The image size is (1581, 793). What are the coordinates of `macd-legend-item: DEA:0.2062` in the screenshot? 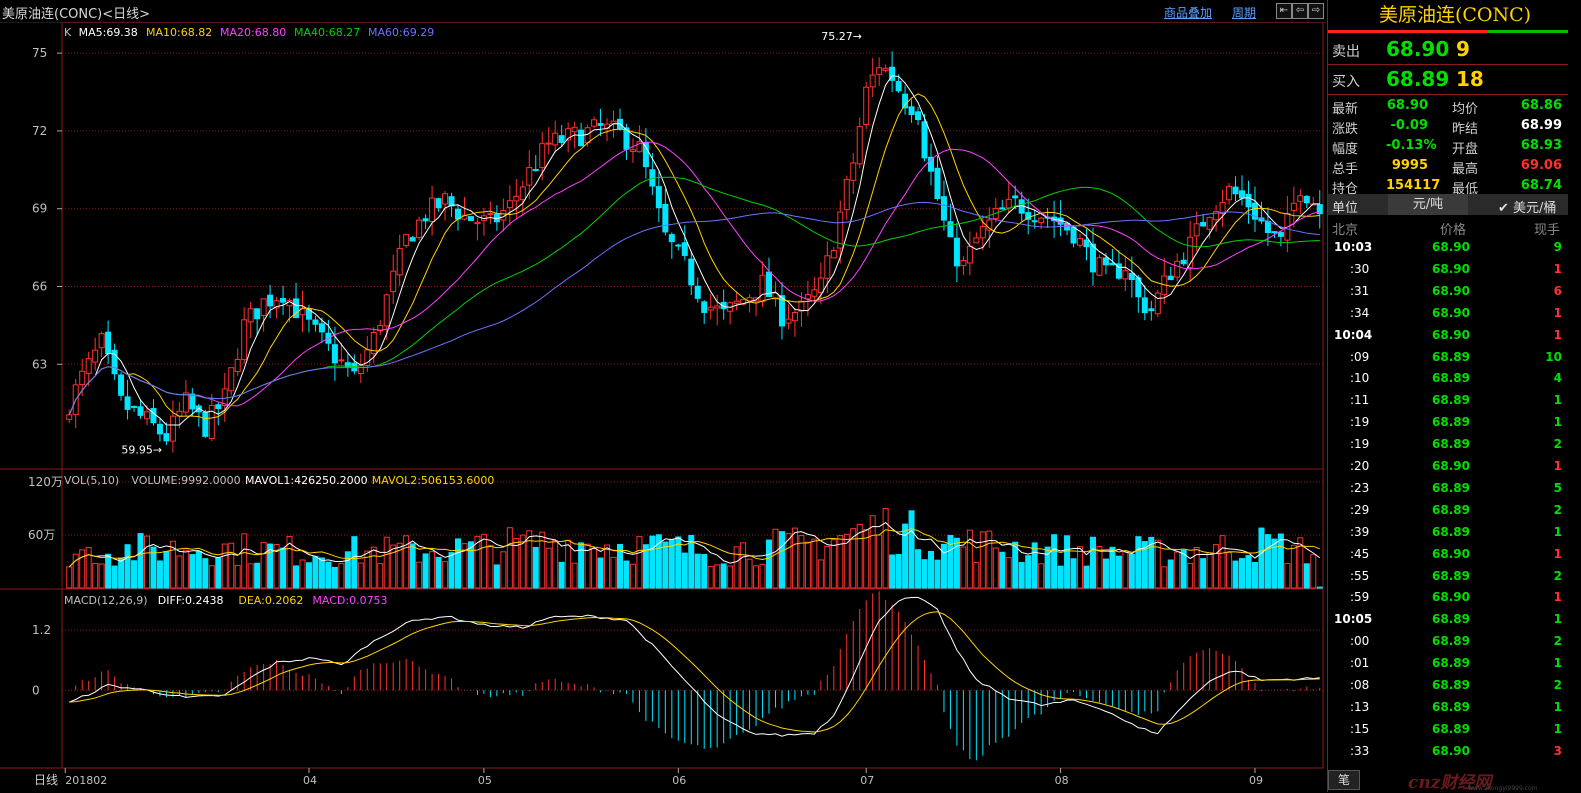 It's located at (270, 600).